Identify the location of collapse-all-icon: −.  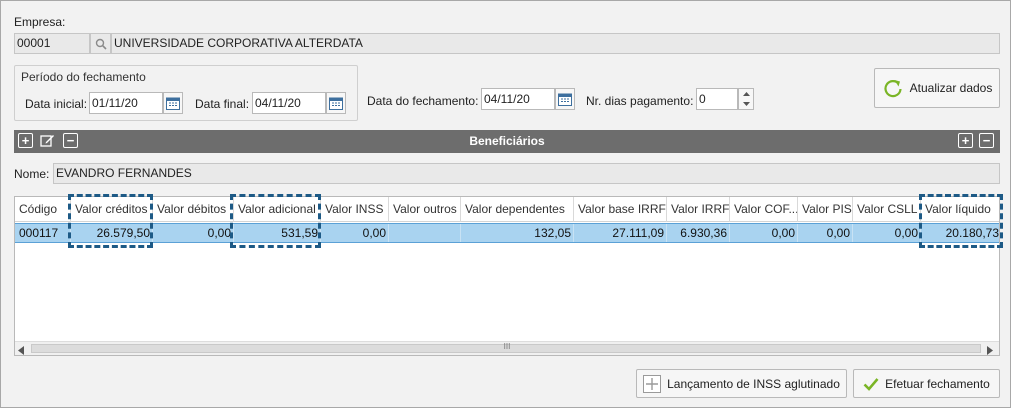
(986, 140).